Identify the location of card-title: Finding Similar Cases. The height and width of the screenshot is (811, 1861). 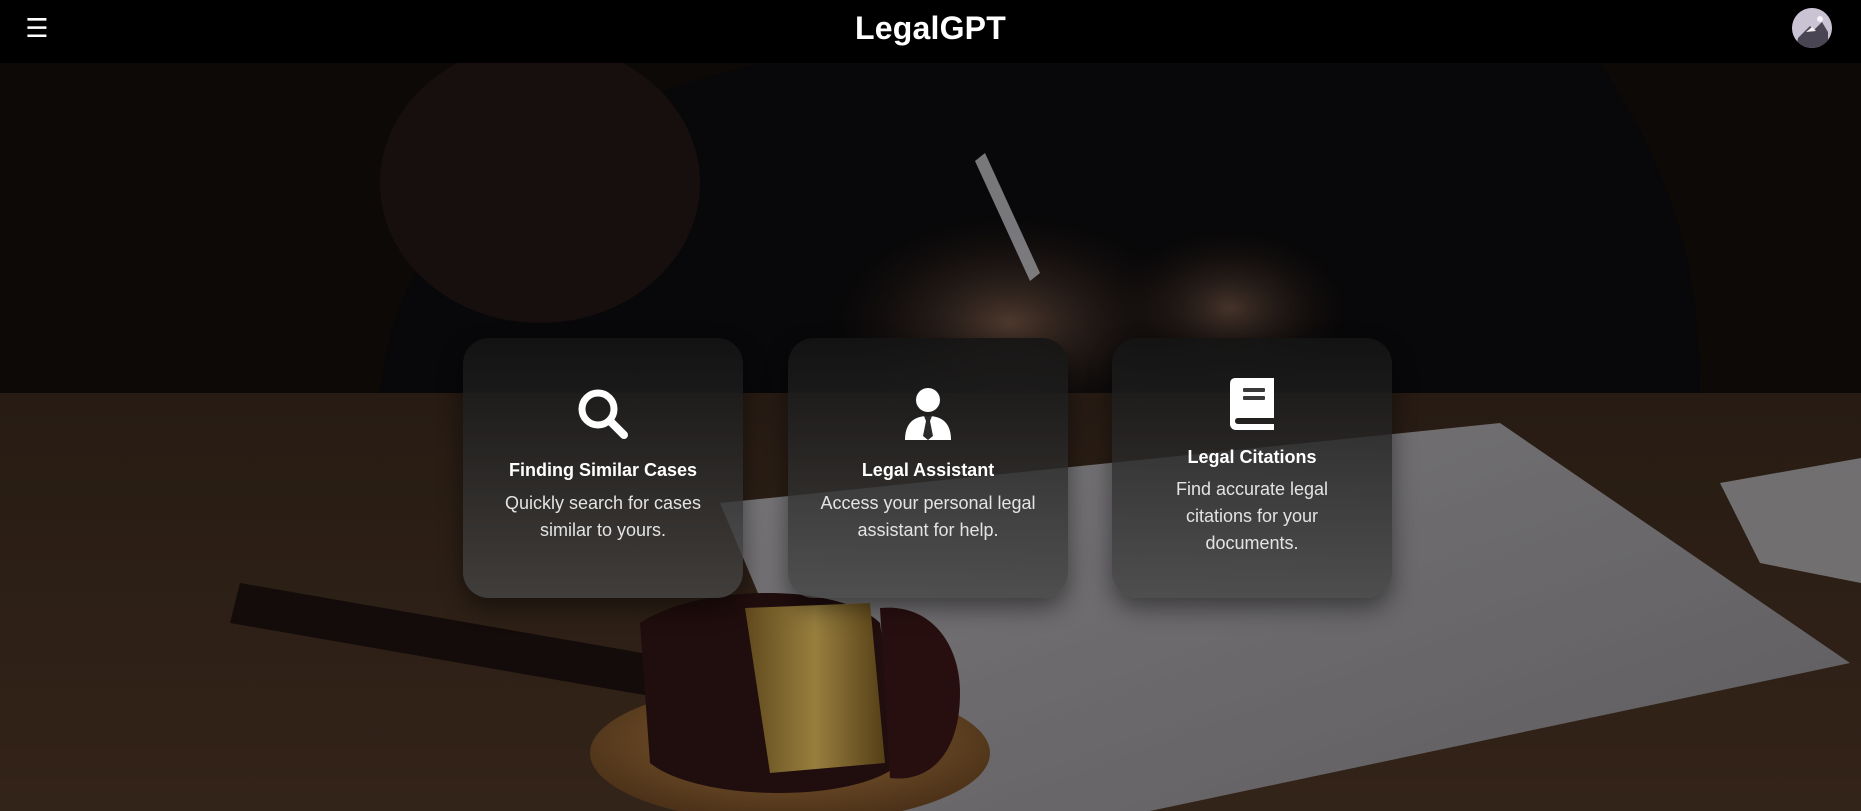
(603, 470).